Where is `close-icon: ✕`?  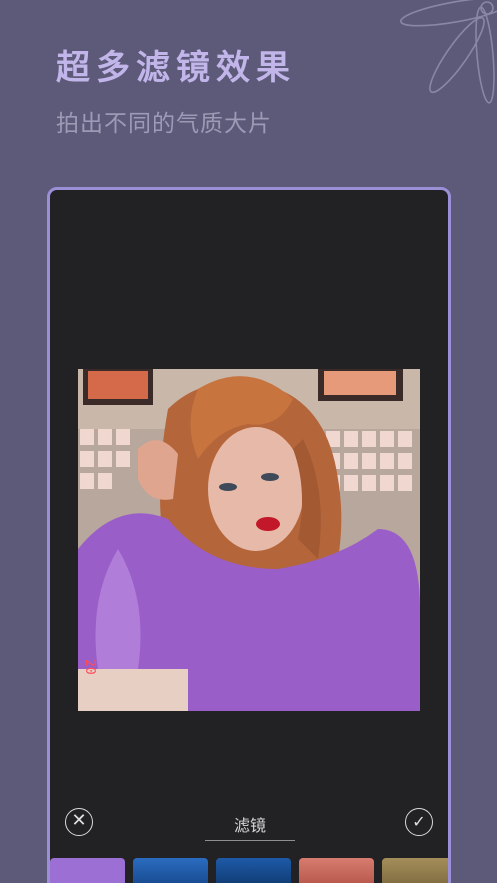 close-icon: ✕ is located at coordinates (79, 822).